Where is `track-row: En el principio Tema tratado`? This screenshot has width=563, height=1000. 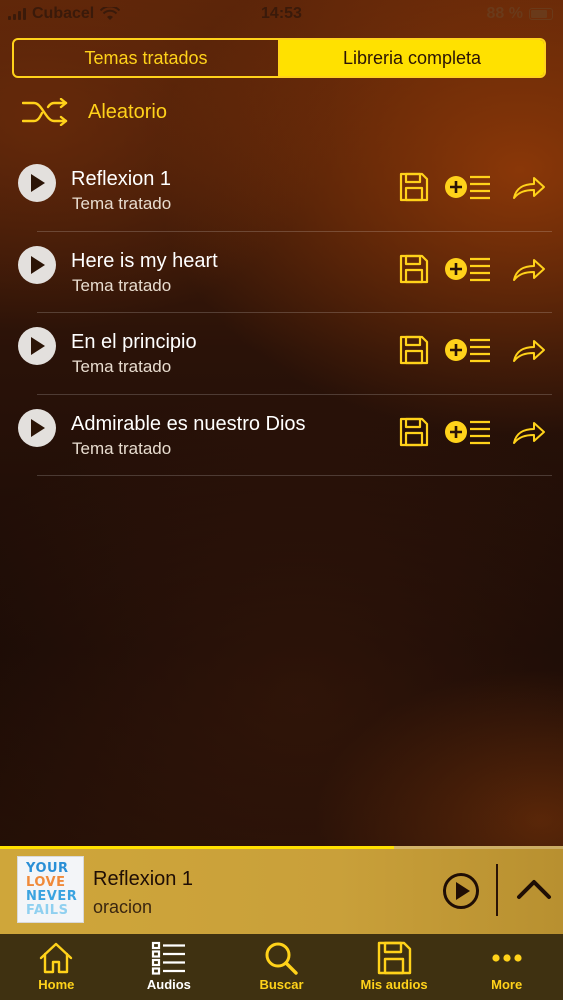 track-row: En el principio Tema tratado is located at coordinates (281, 354).